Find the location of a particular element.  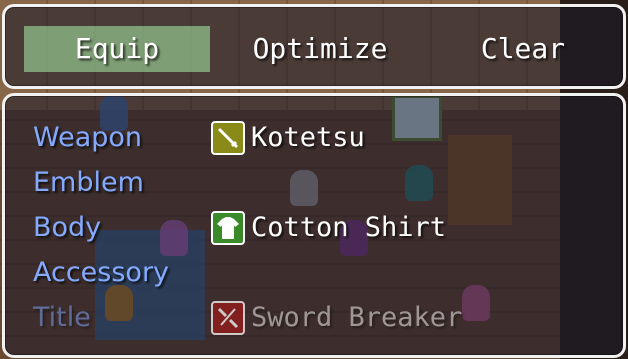

sword-icon is located at coordinates (228, 138).